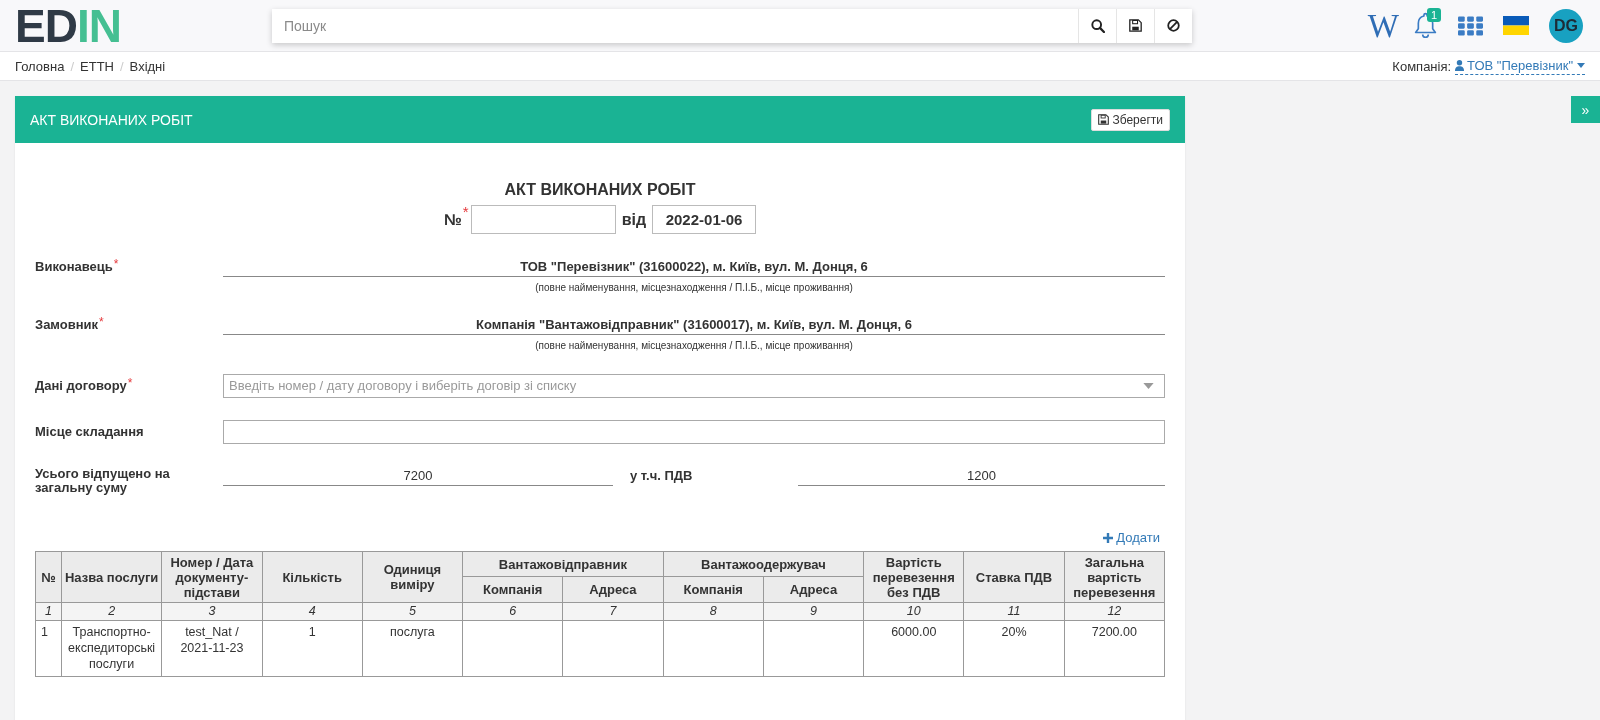 This screenshot has height=720, width=1600. What do you see at coordinates (97, 66) in the screenshot?
I see `breadcrumb-link: ЕТТН` at bounding box center [97, 66].